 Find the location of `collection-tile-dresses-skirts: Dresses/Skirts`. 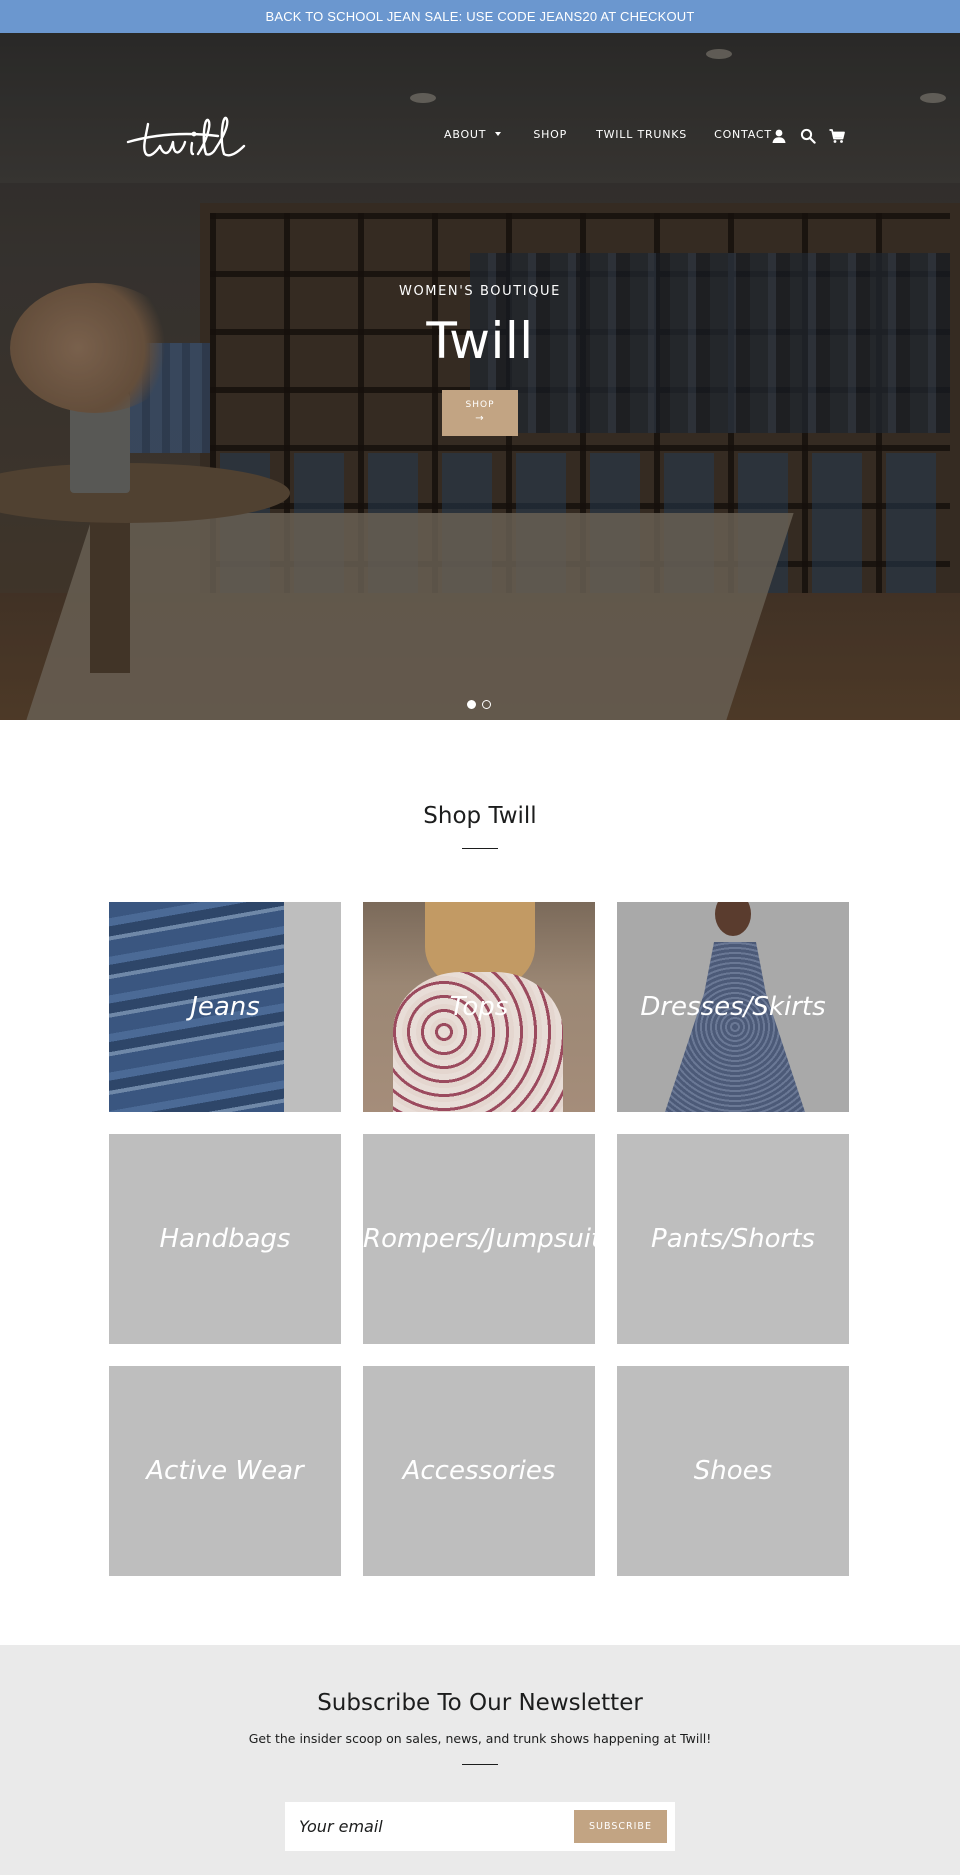

collection-tile-dresses-skirts: Dresses/Skirts is located at coordinates (733, 1007).